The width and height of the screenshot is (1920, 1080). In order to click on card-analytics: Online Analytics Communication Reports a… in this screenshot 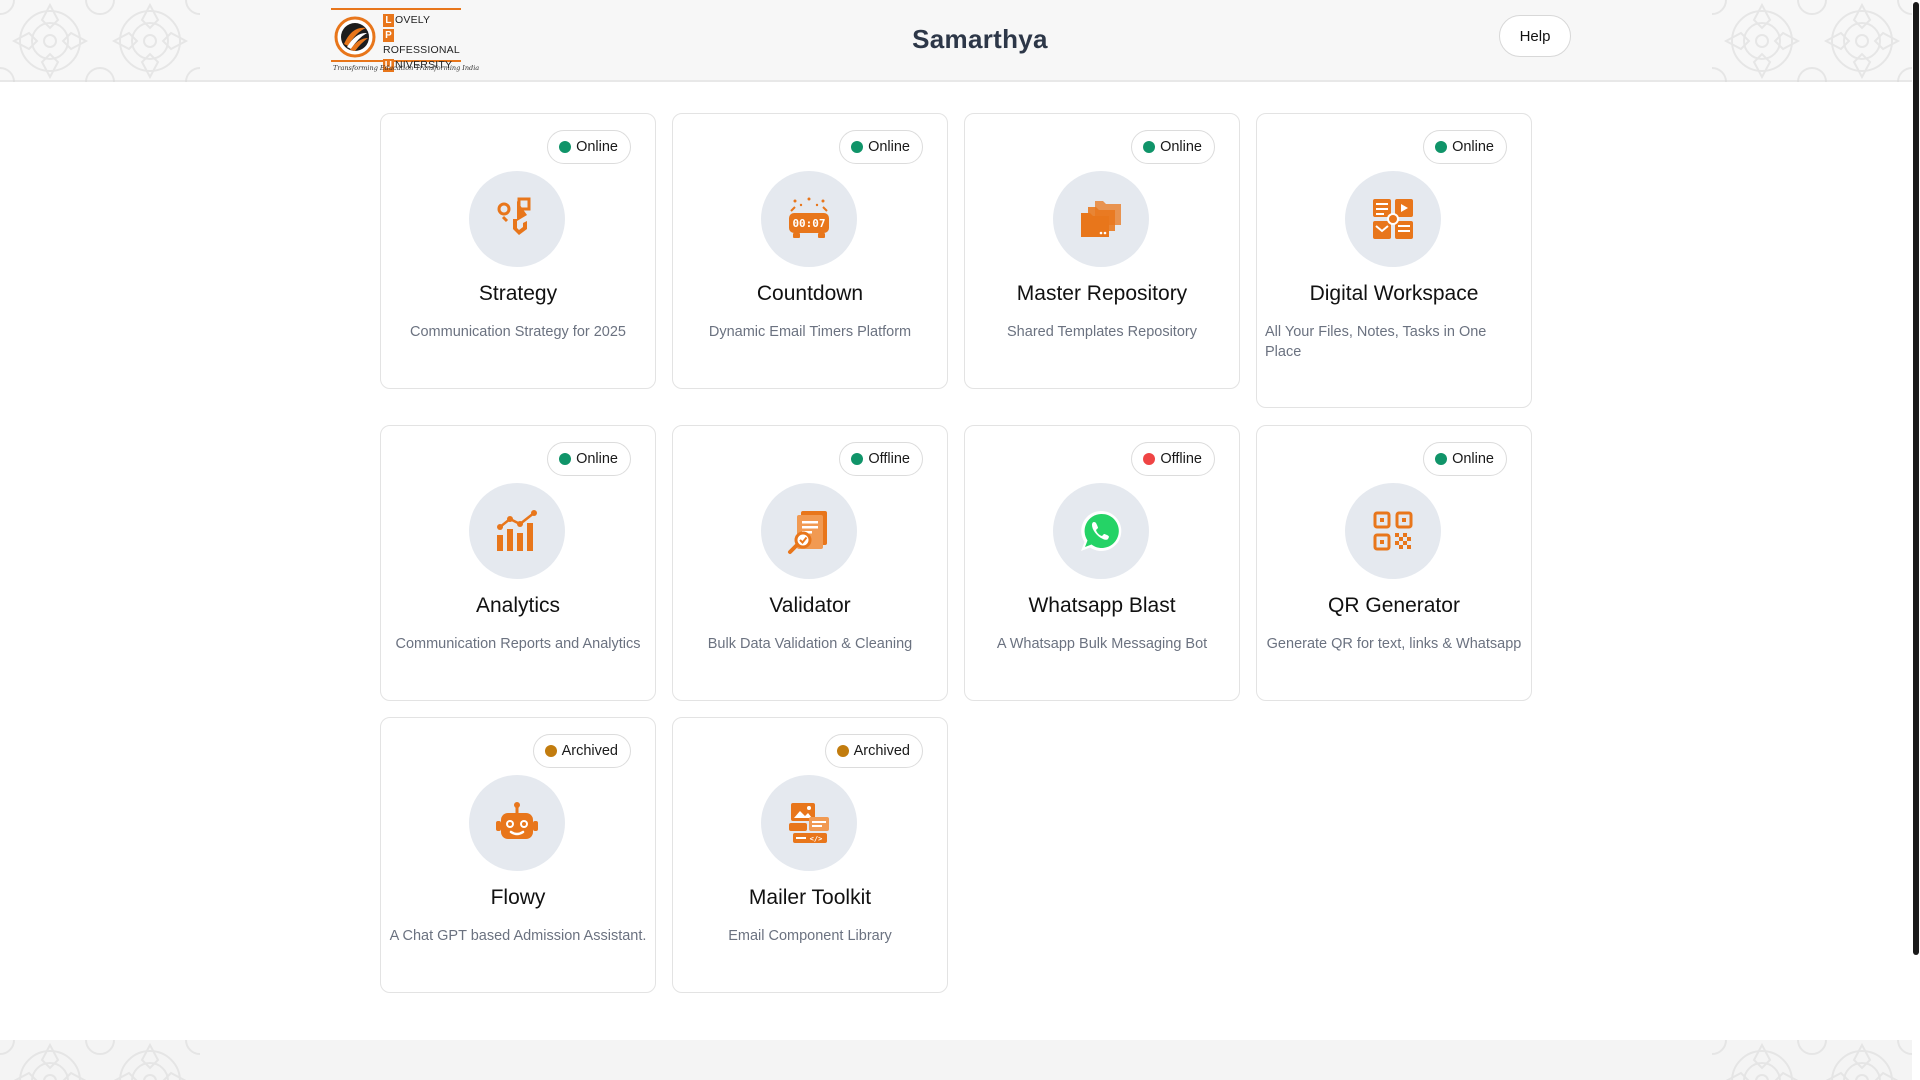, I will do `click(518, 563)`.